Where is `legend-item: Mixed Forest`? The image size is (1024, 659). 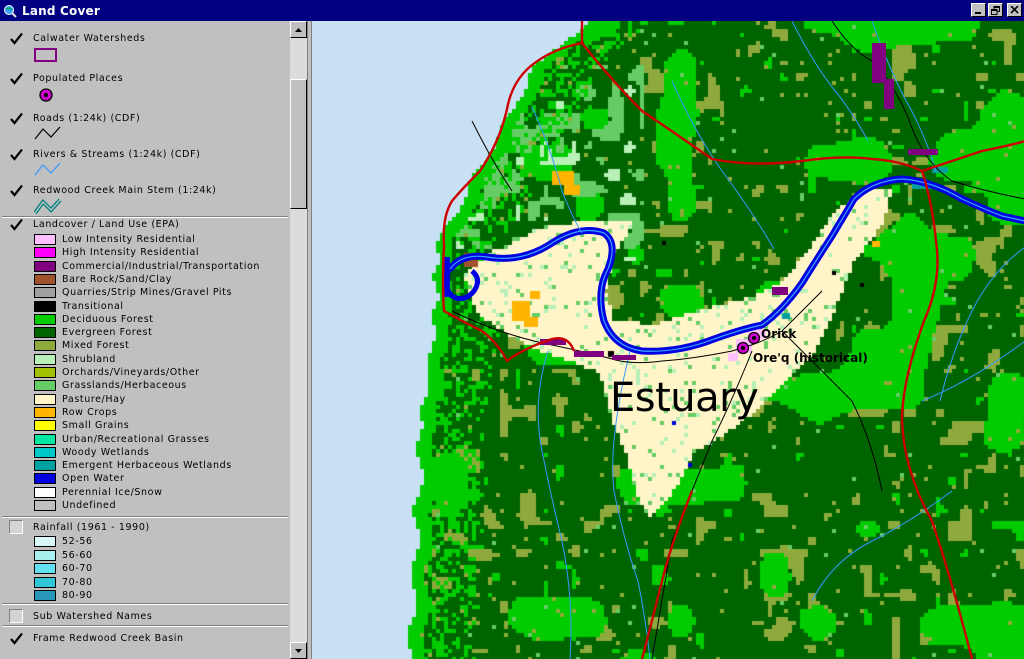
legend-item: Mixed Forest is located at coordinates (81, 345).